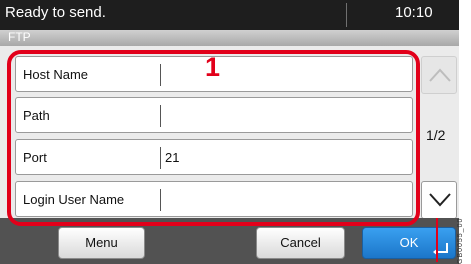 The width and height of the screenshot is (471, 264). What do you see at coordinates (172, 157) in the screenshot?
I see `port-value: 21` at bounding box center [172, 157].